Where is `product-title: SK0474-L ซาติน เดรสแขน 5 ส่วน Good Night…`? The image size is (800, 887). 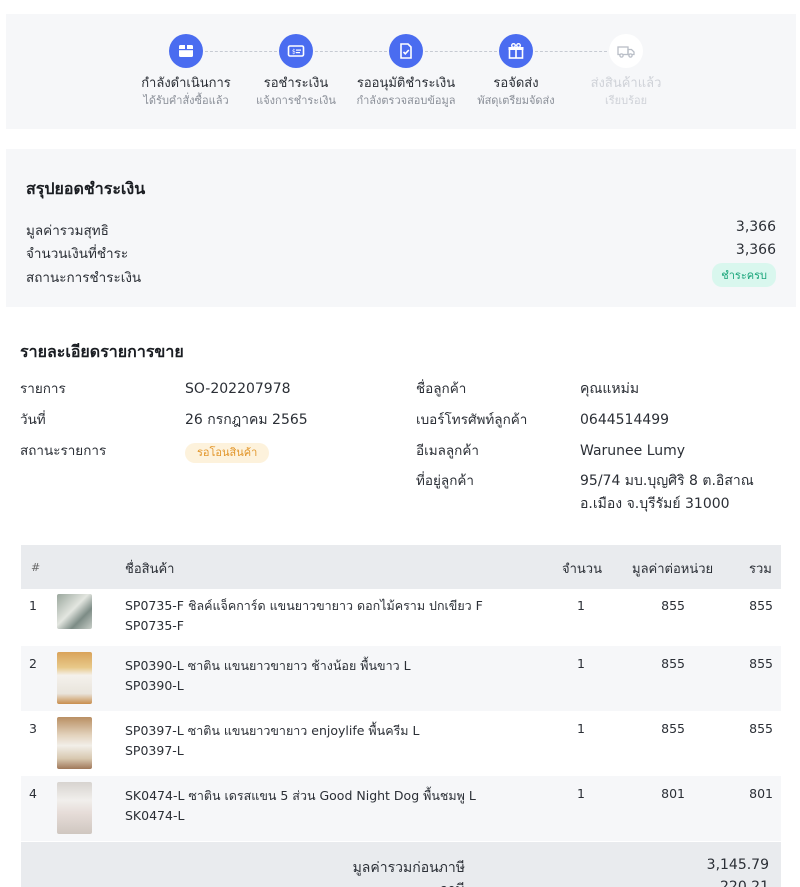
product-title: SK0474-L ซาติน เดรสแขน 5 ส่วน Good Night… is located at coordinates (300, 795).